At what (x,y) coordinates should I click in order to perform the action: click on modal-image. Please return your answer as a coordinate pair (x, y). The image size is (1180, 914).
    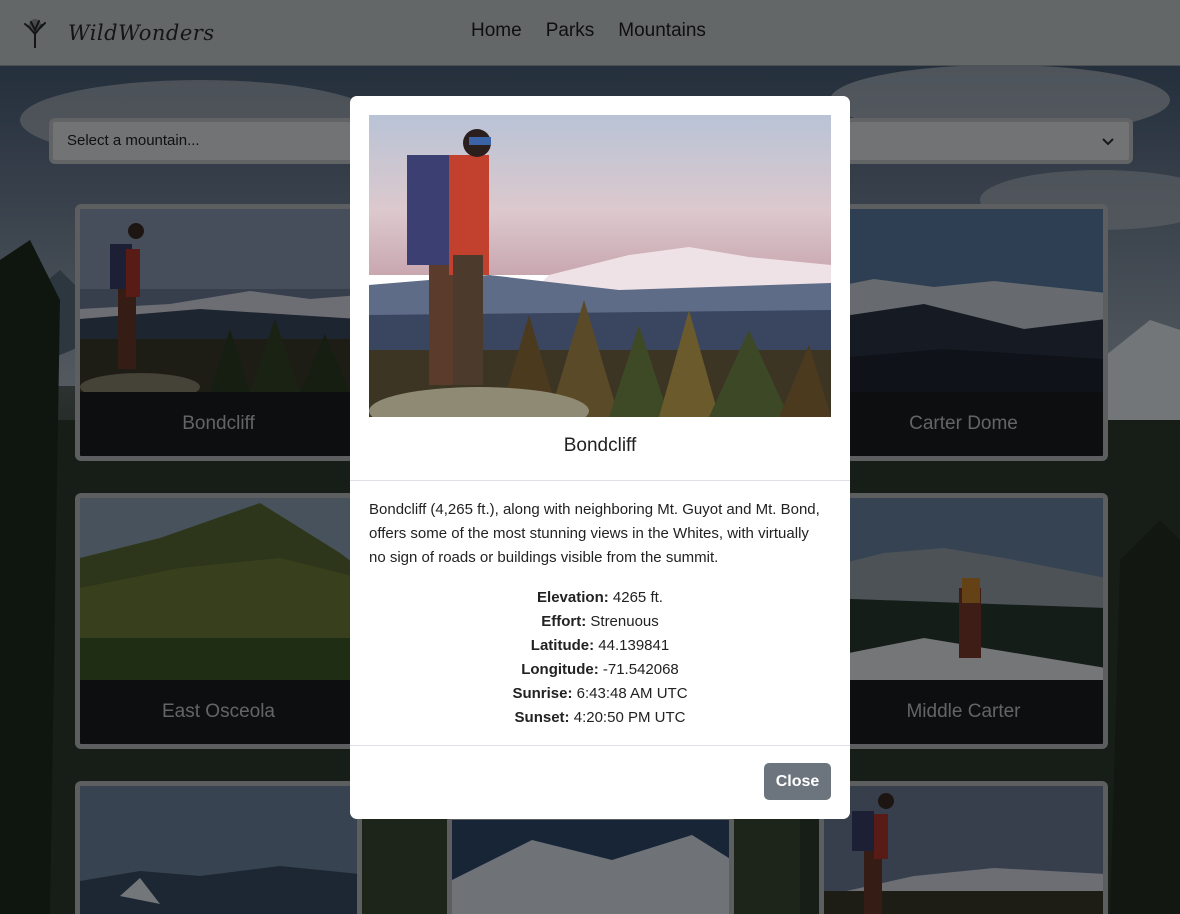
    Looking at the image, I should click on (600, 266).